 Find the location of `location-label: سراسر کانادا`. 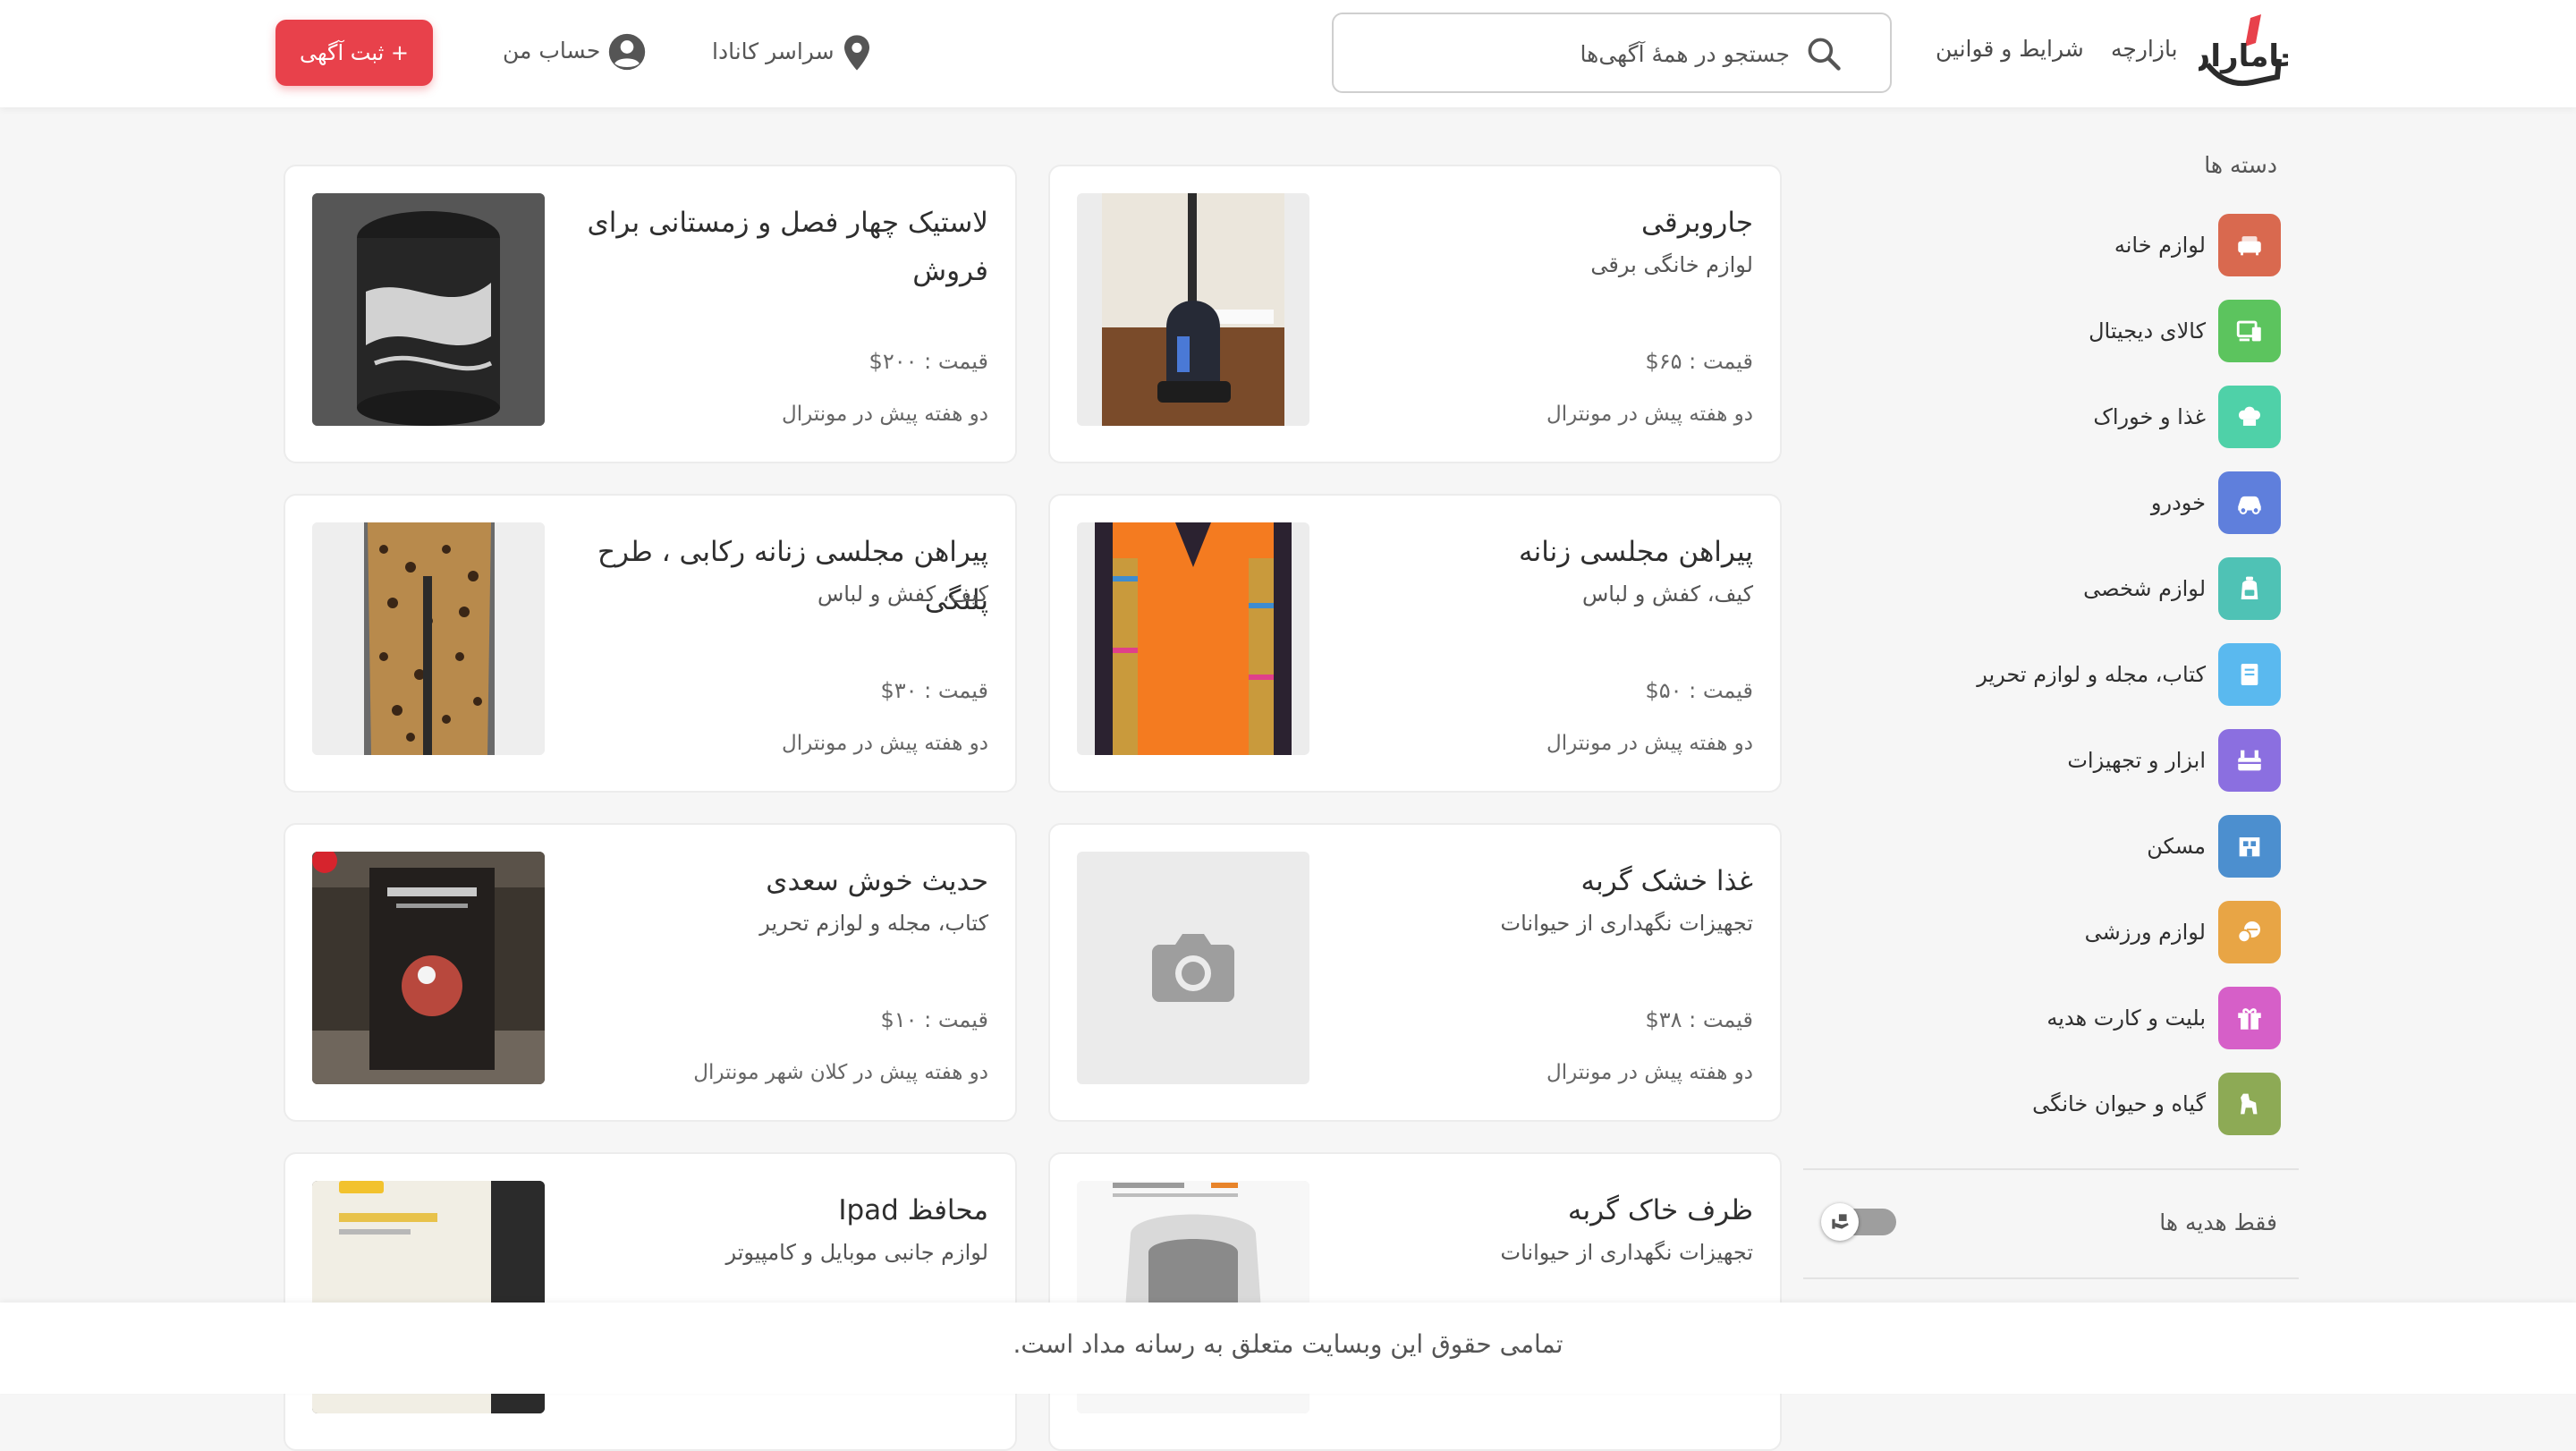

location-label: سراسر کانادا is located at coordinates (773, 51).